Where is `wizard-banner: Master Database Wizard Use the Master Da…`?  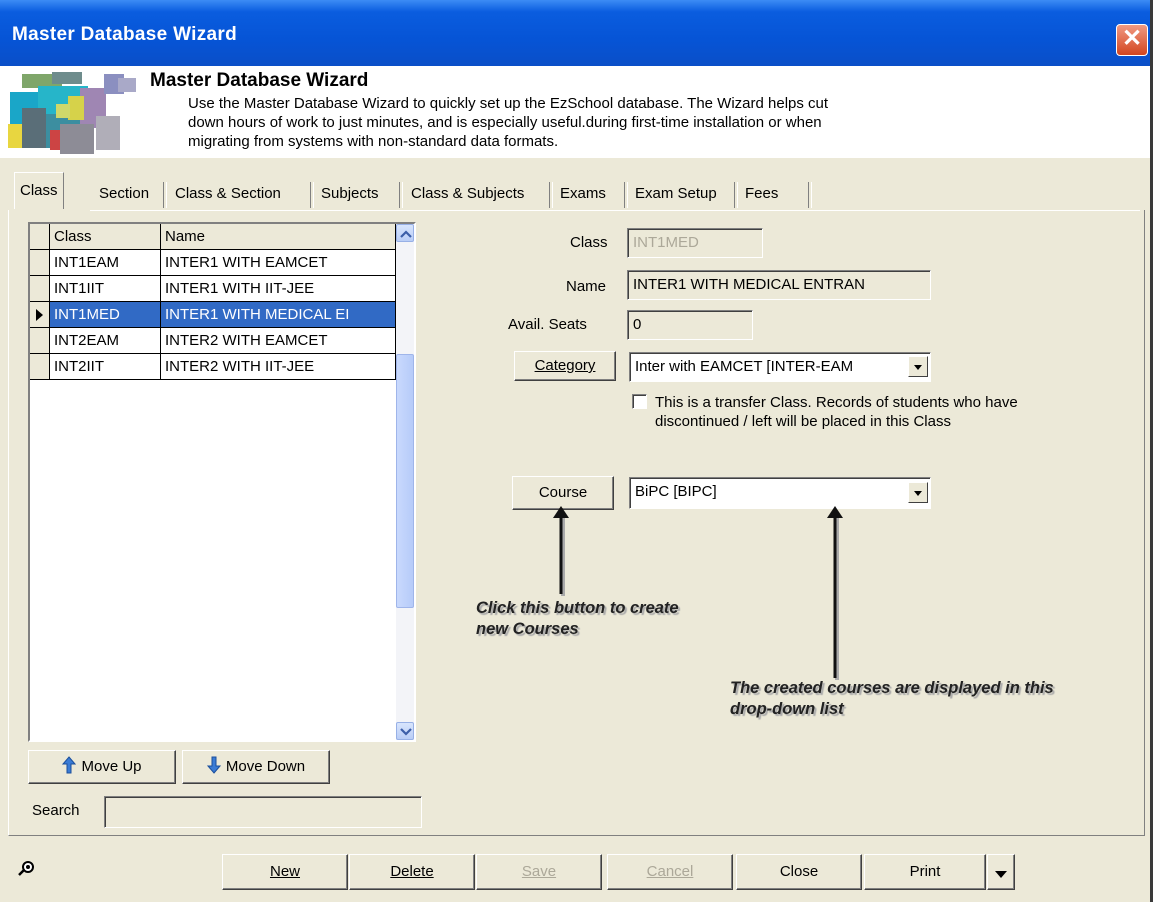 wizard-banner: Master Database Wizard Use the Master Da… is located at coordinates (575, 112).